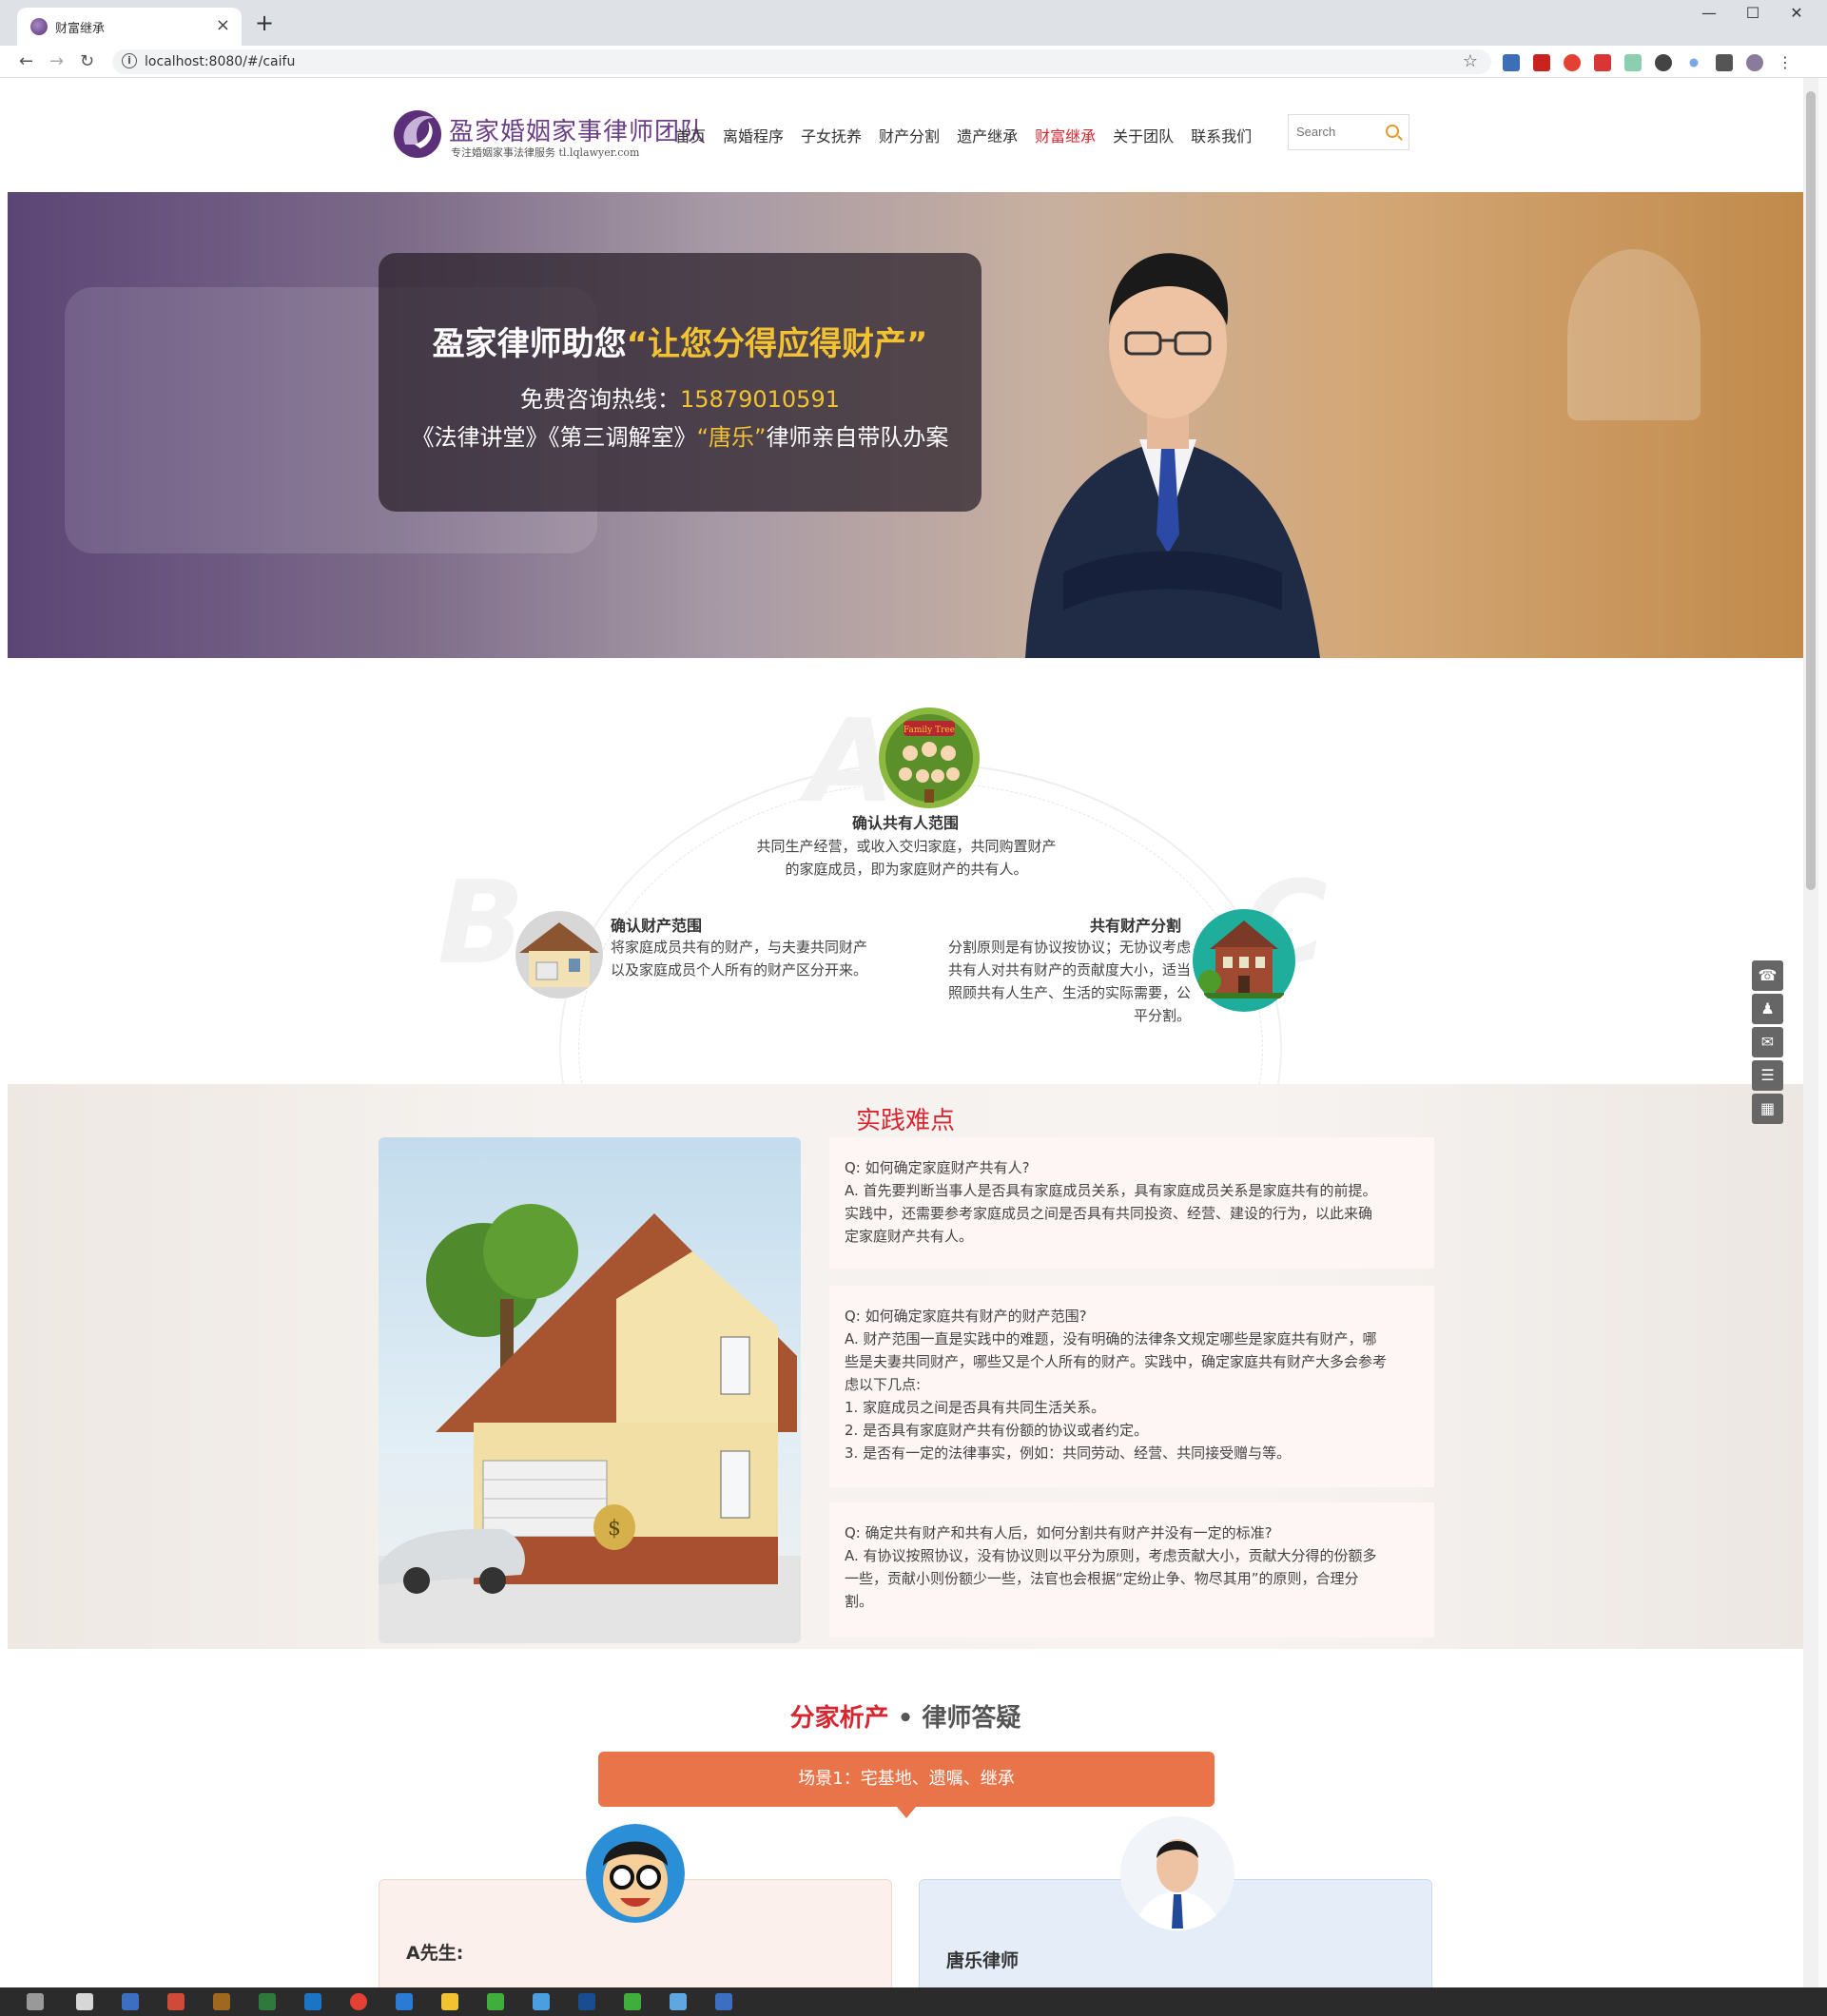  Describe the element at coordinates (1068, 1453) in the screenshot. I see `qa-point: 3. 是否有一定的法律事实，例如：共同劳动、经营、共同接受赠与等。` at that location.